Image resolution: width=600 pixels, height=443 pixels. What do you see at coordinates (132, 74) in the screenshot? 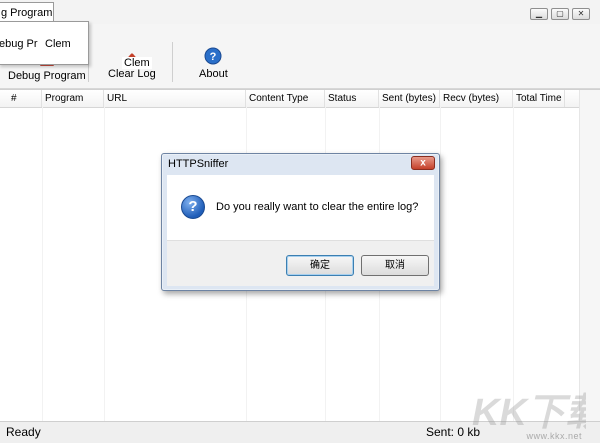
I see `clear-log-label: Clear Log` at bounding box center [132, 74].